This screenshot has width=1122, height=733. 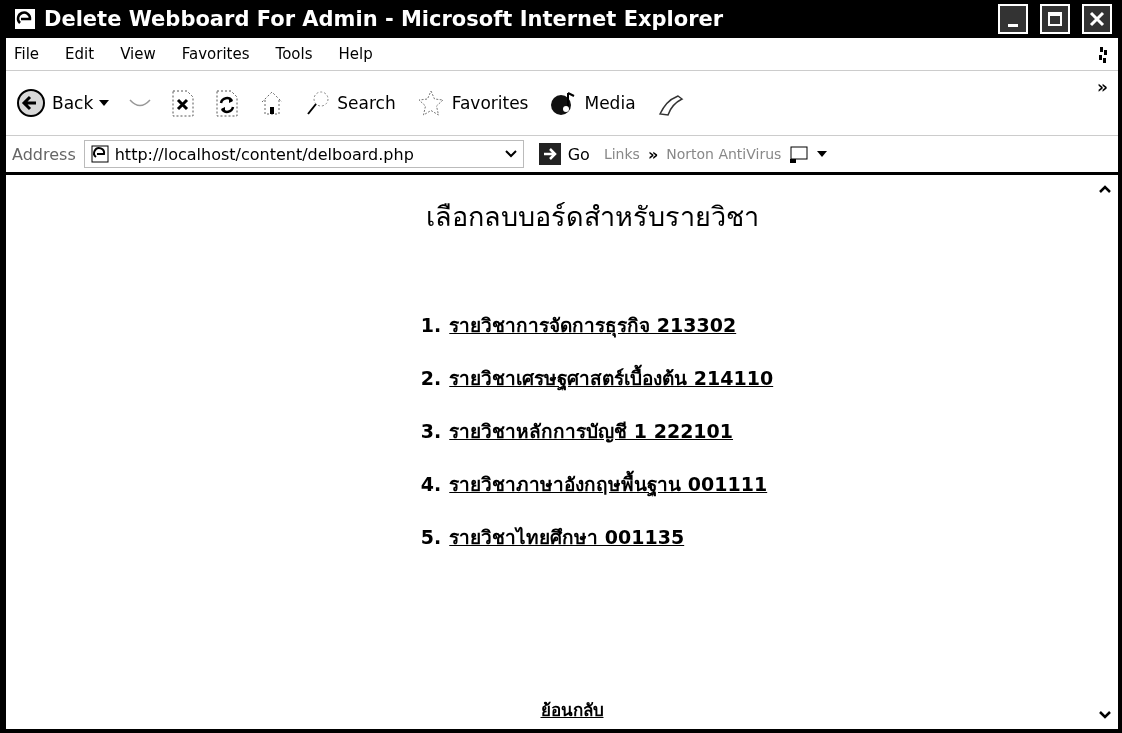 I want to click on windows-flag-icon, so click(x=1103, y=54).